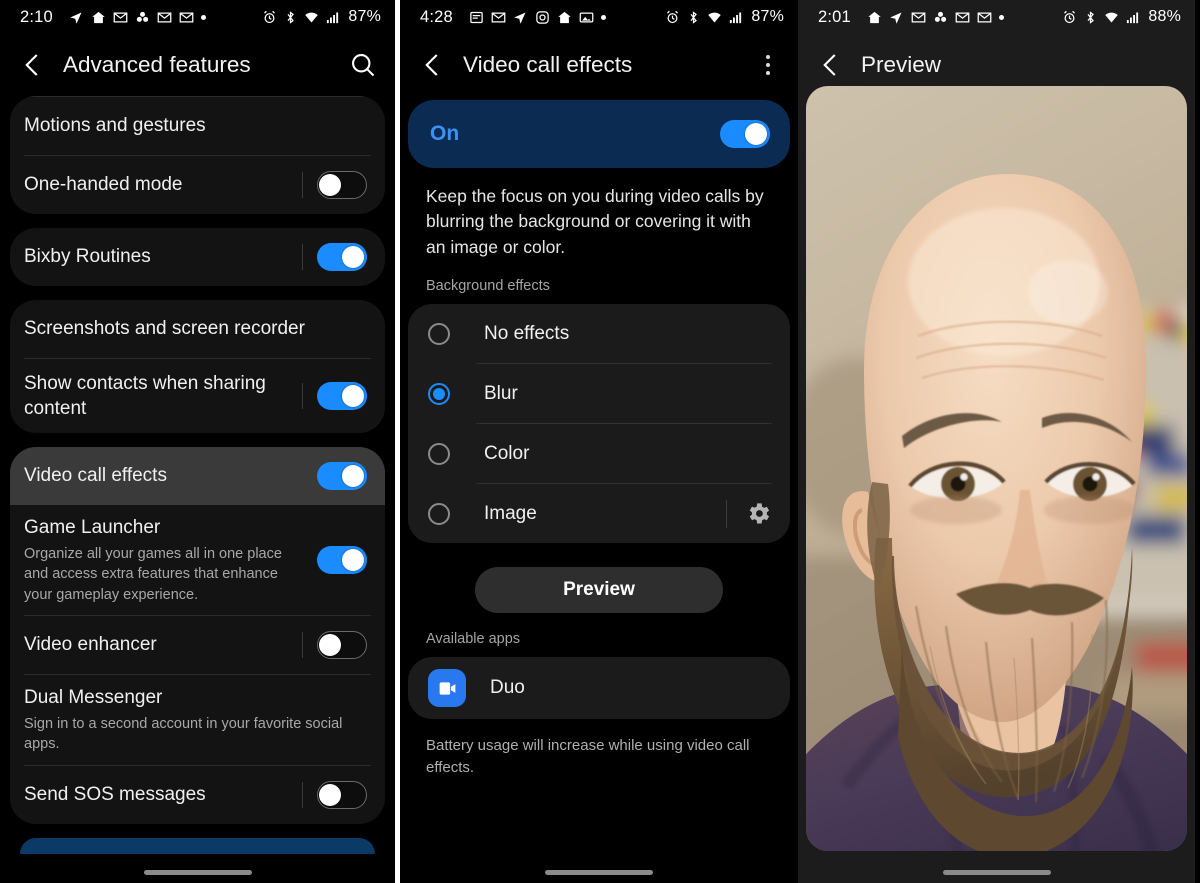 This screenshot has height=883, width=1200. What do you see at coordinates (1090, 17) in the screenshot?
I see `bluetooth-icon` at bounding box center [1090, 17].